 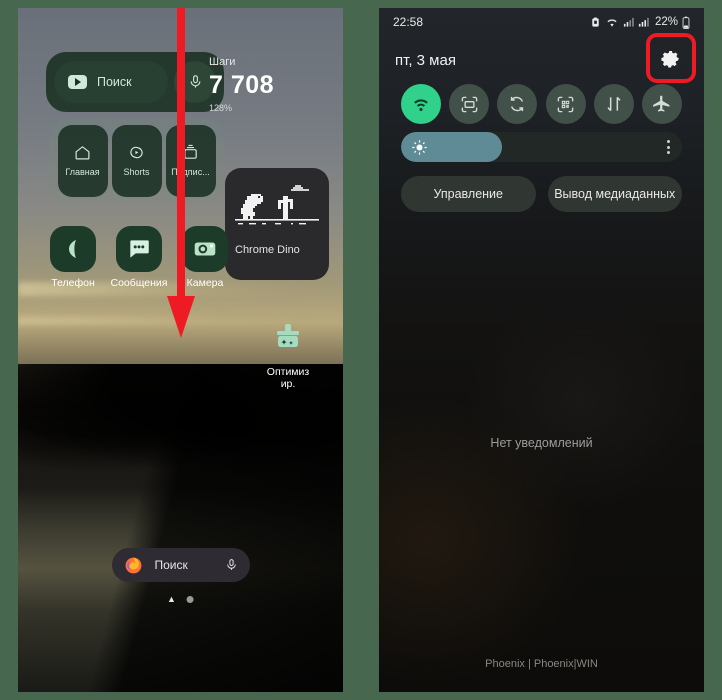 I want to click on optimizer-label-line1: Оптимиз, so click(x=288, y=372).